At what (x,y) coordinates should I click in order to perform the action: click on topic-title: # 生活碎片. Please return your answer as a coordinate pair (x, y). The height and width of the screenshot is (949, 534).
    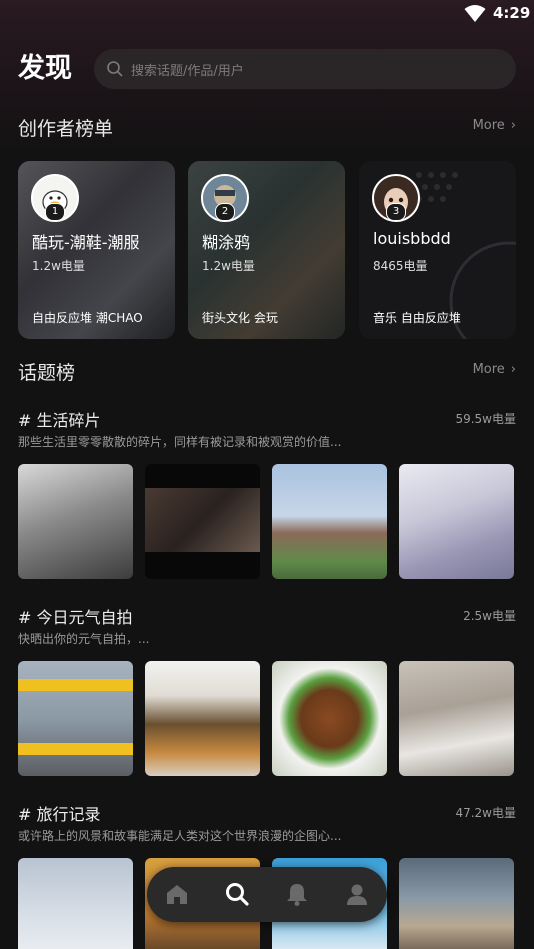
    Looking at the image, I should click on (59, 419).